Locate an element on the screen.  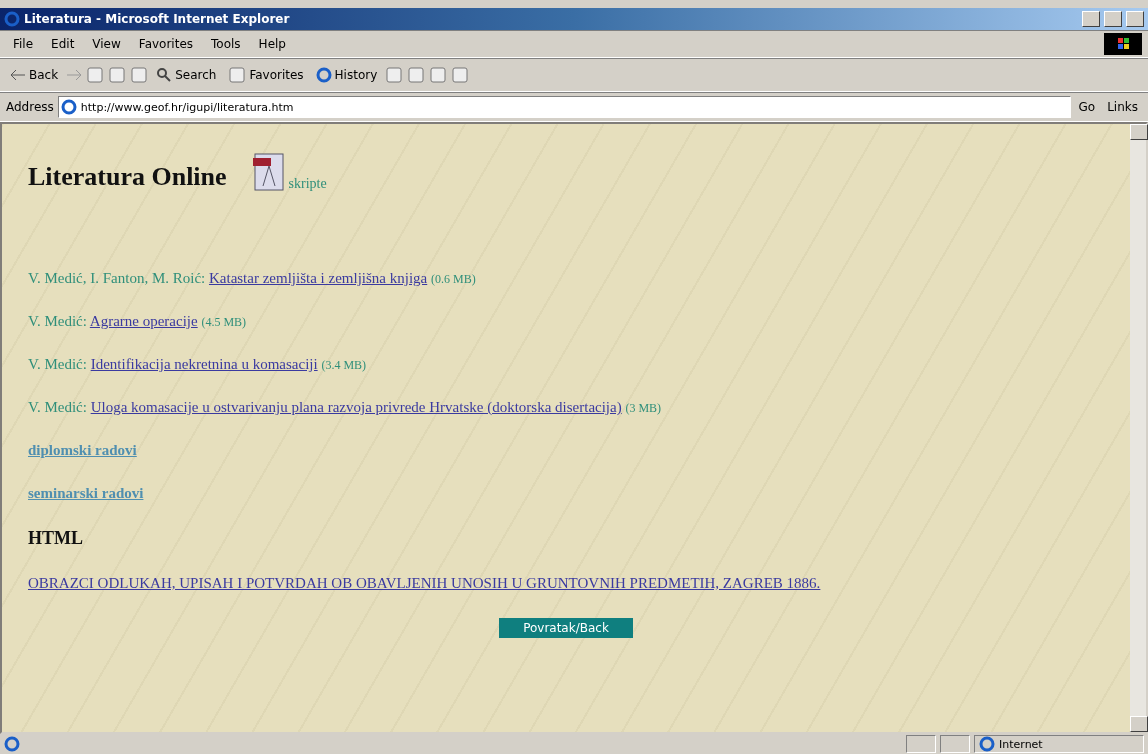
zone-text: Internet is located at coordinates (1021, 744).